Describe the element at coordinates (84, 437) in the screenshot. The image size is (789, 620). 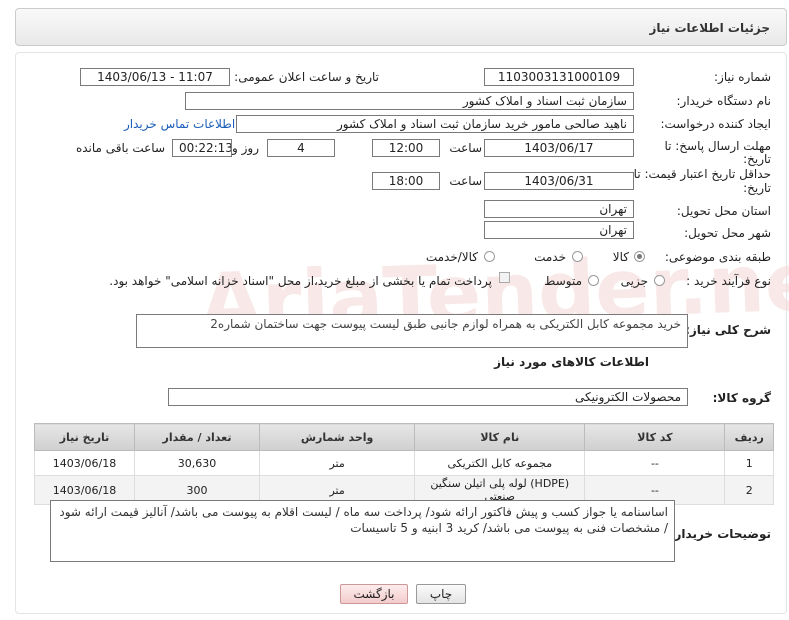
I see `col-header-date: تاریخ نیاز` at that location.